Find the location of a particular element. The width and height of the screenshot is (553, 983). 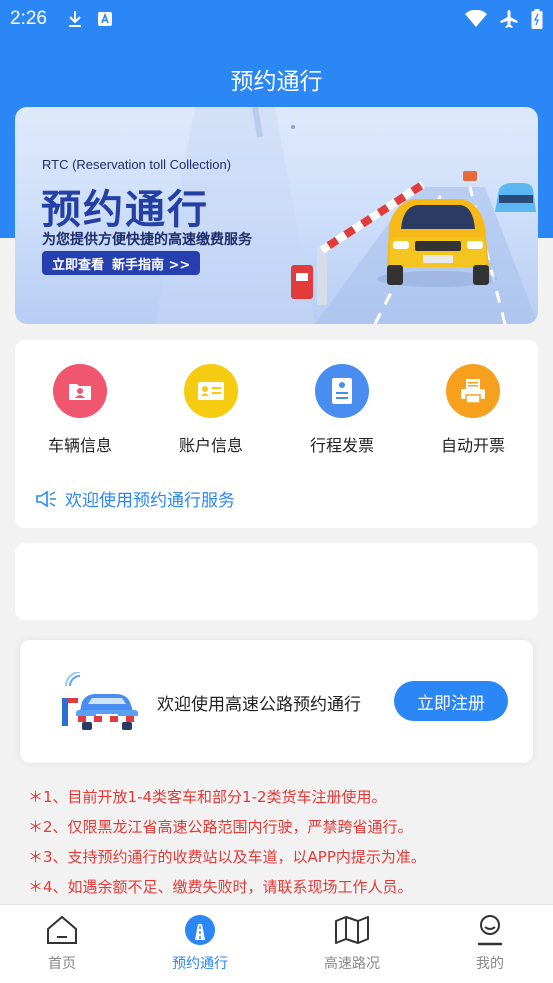

status-time: 2:26 is located at coordinates (28, 18).